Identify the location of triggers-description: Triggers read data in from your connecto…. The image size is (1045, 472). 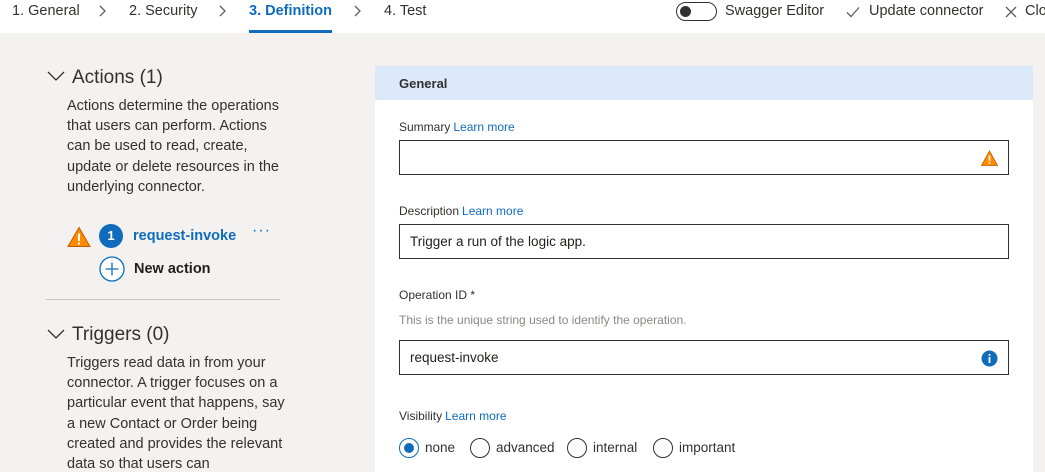
(176, 413).